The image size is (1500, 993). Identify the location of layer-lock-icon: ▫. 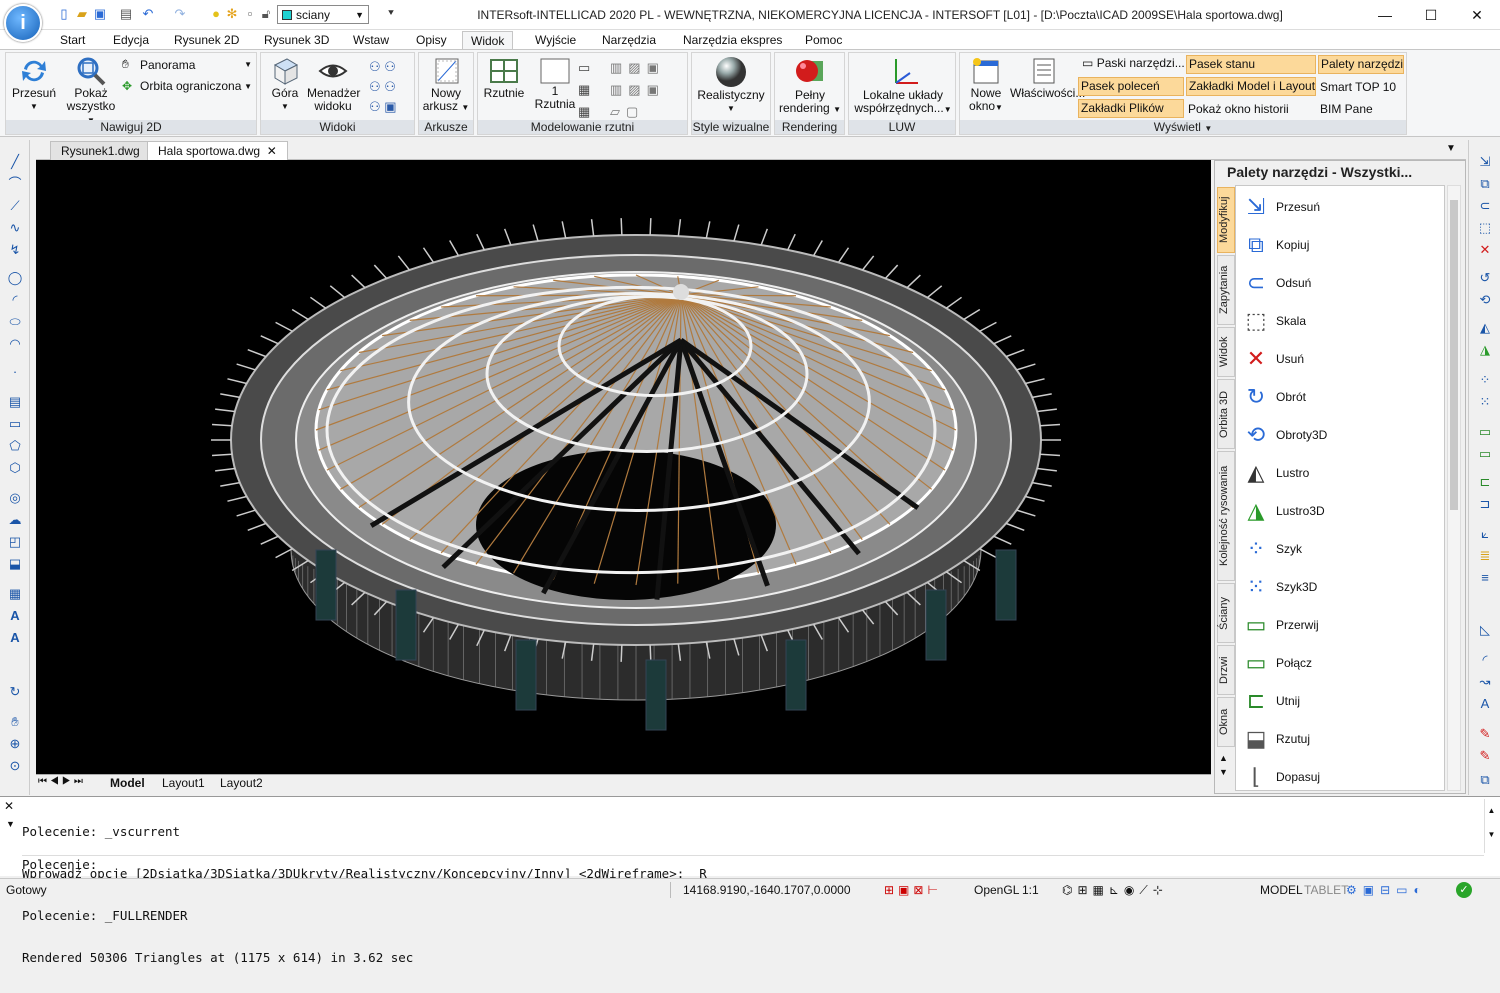
(250, 14).